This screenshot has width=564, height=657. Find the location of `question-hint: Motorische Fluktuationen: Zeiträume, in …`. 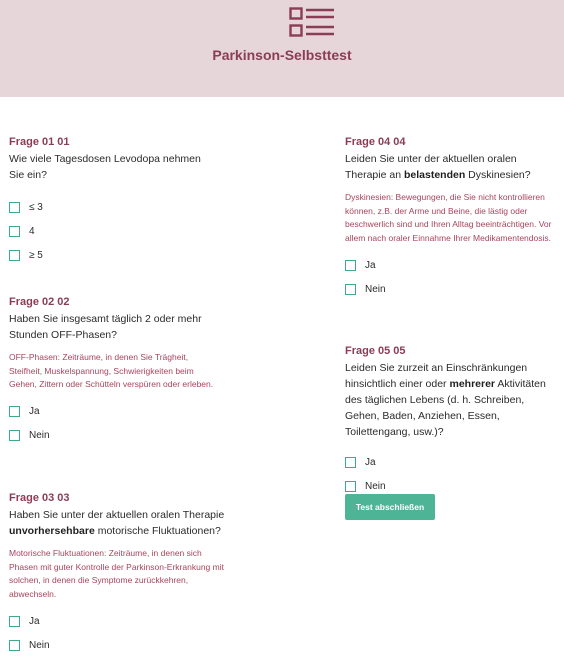

question-hint: Motorische Fluktuationen: Zeiträume, in … is located at coordinates (116, 573).